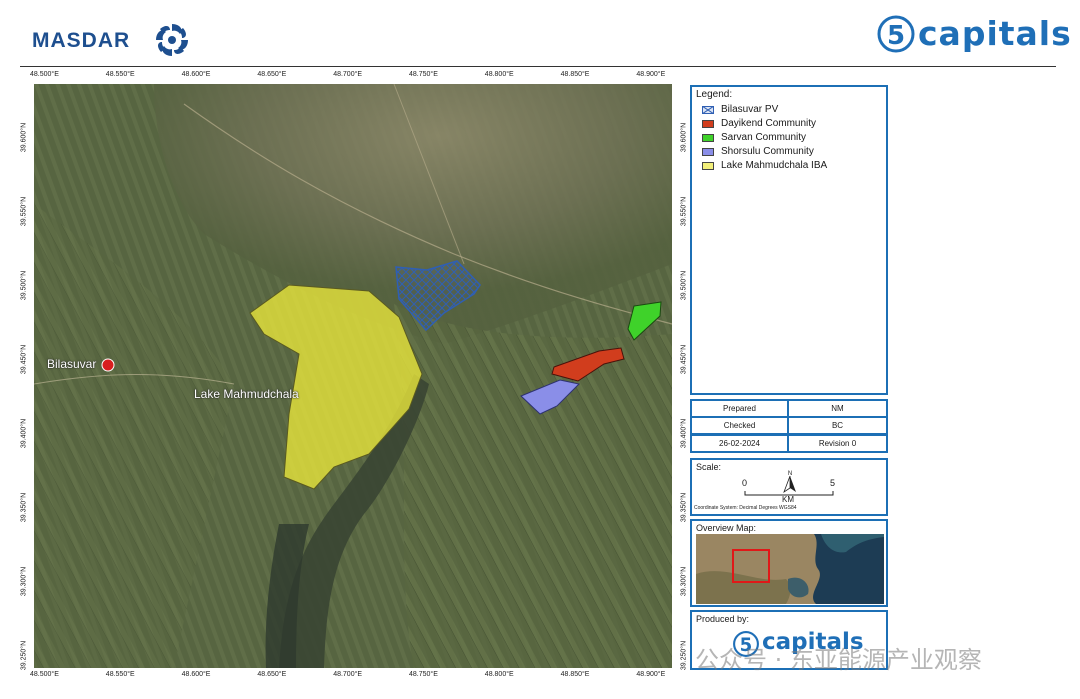  I want to click on latitude-tick-right: 39.500°N, so click(684, 285).